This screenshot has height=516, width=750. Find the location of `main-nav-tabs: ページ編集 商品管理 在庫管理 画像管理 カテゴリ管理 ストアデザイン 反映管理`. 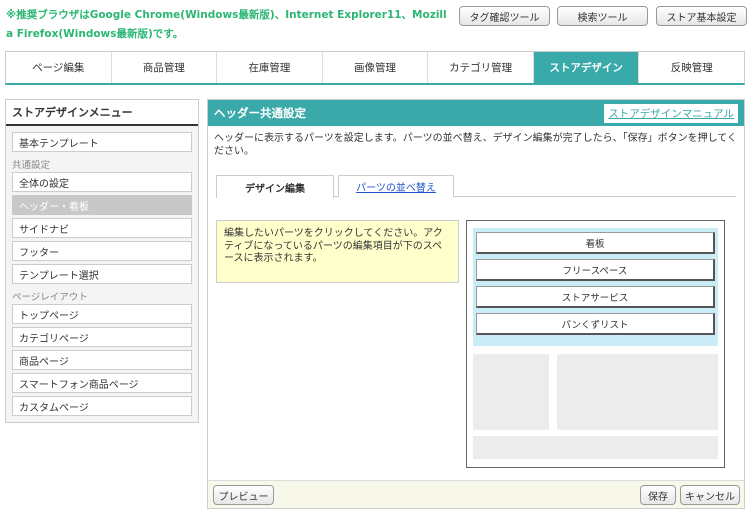

main-nav-tabs: ページ編集 商品管理 在庫管理 画像管理 カテゴリ管理 ストアデザイン 反映管理 is located at coordinates (375, 68).